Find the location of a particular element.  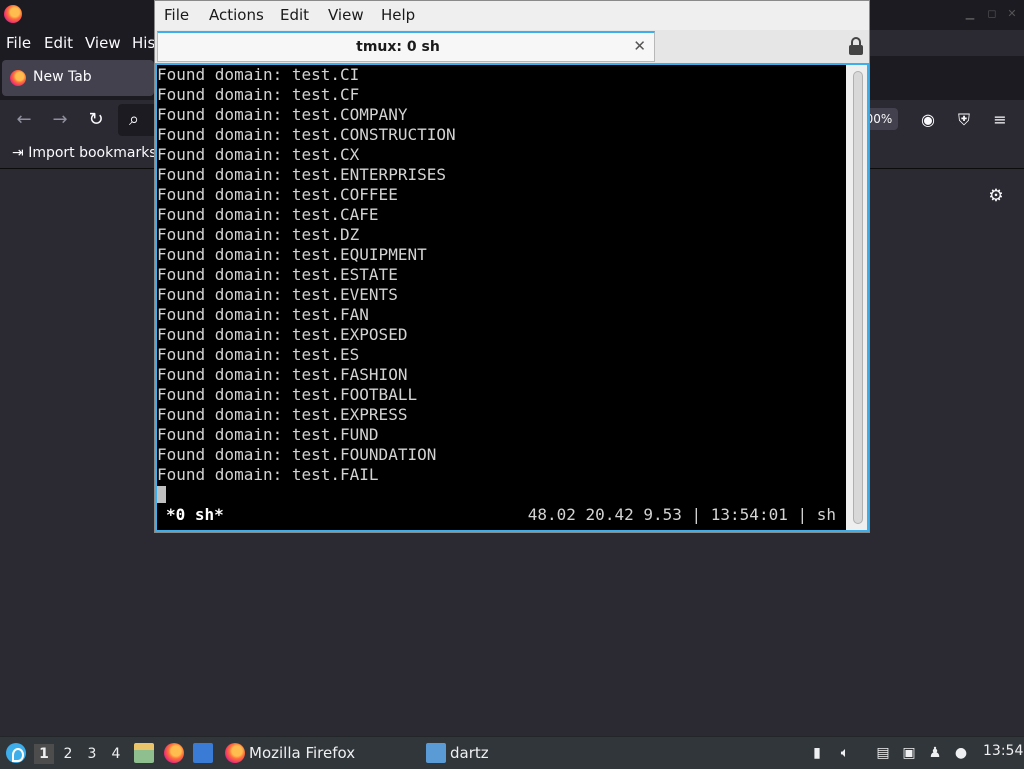

terminal-output-line: Found domain: test.COFFEE is located at coordinates (277, 194).